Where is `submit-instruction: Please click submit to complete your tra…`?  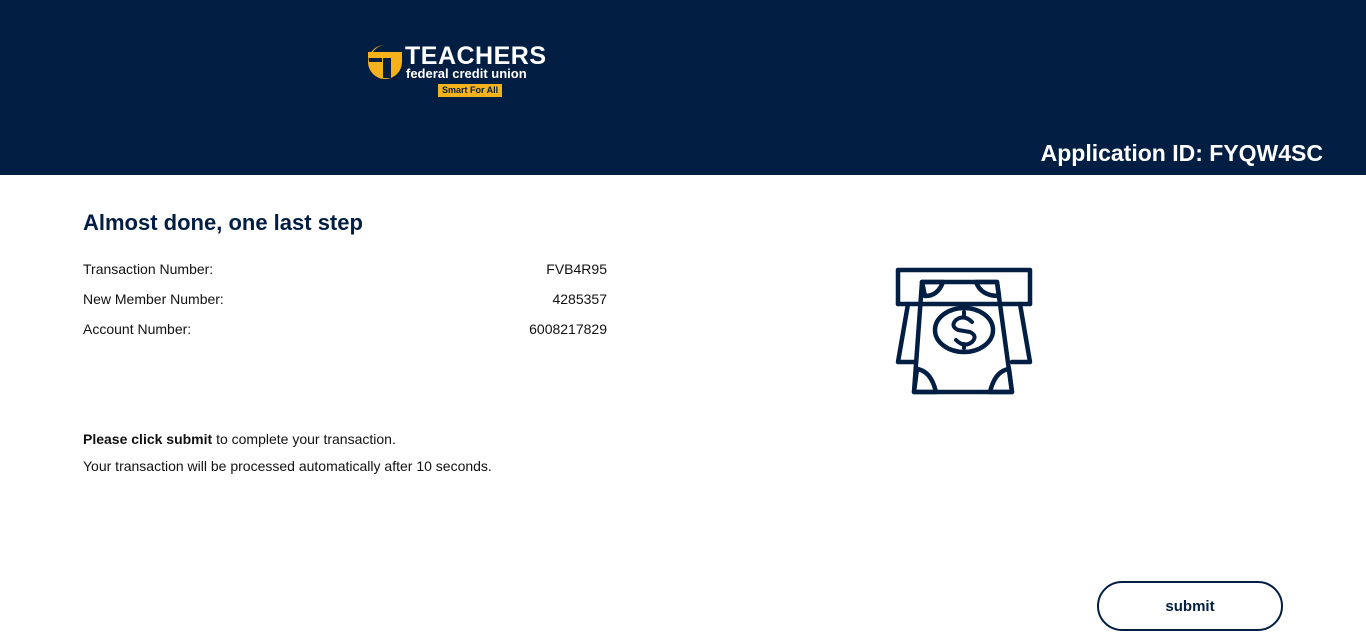 submit-instruction: Please click submit to complete your tra… is located at coordinates (287, 439).